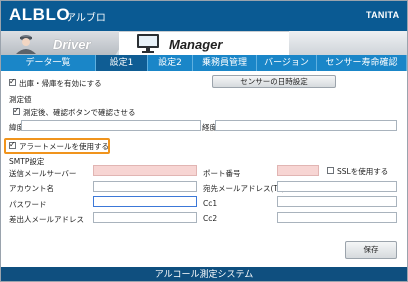 The height and width of the screenshot is (282, 408). What do you see at coordinates (337, 217) in the screenshot?
I see `cc2-input` at bounding box center [337, 217].